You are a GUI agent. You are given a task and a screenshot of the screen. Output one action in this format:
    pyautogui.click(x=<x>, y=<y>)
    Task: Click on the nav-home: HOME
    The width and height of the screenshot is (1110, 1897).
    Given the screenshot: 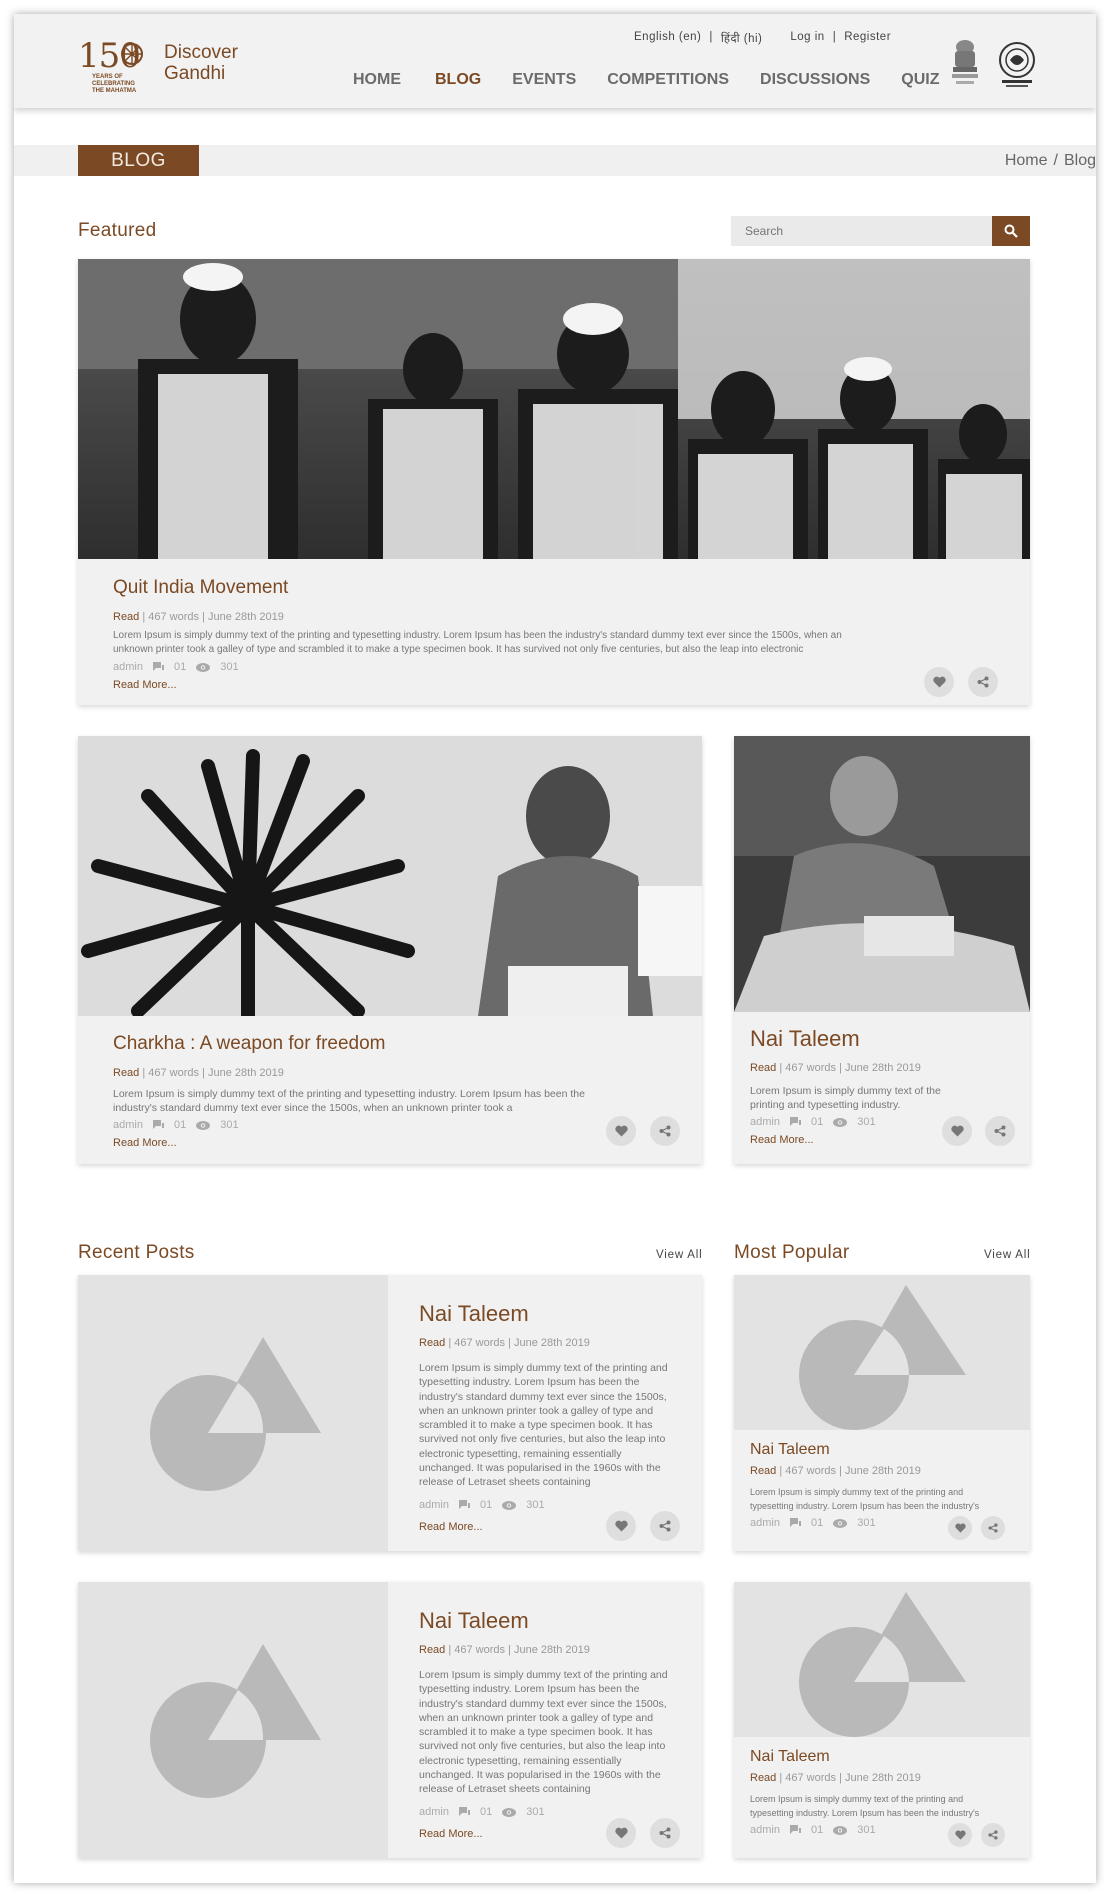 What is the action you would take?
    pyautogui.click(x=377, y=80)
    